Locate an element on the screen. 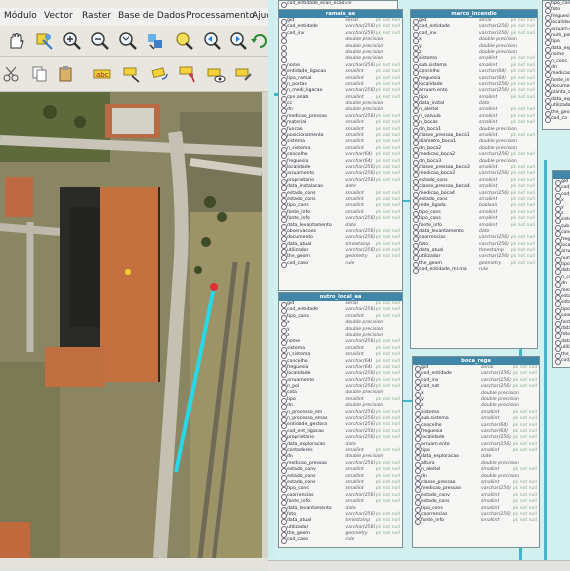  zoom-last-icon is located at coordinates (212, 41).